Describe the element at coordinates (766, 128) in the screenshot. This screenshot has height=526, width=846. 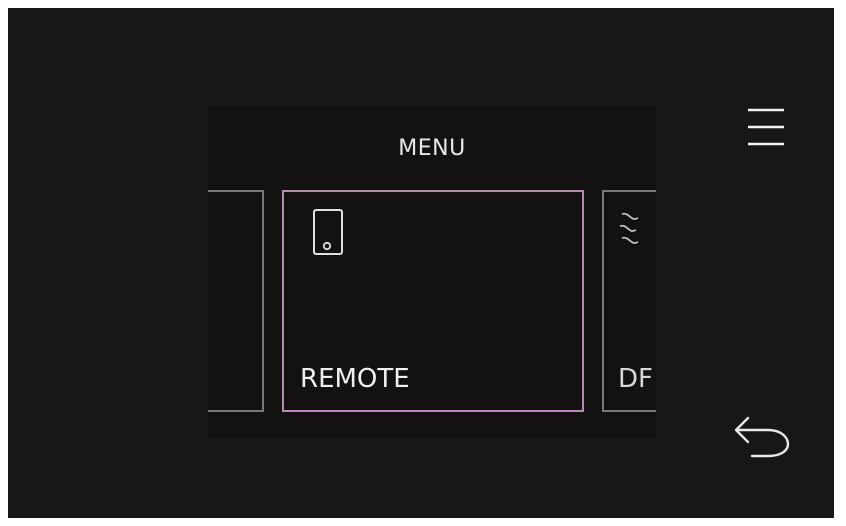
I see `hamburger-menu-icon` at that location.